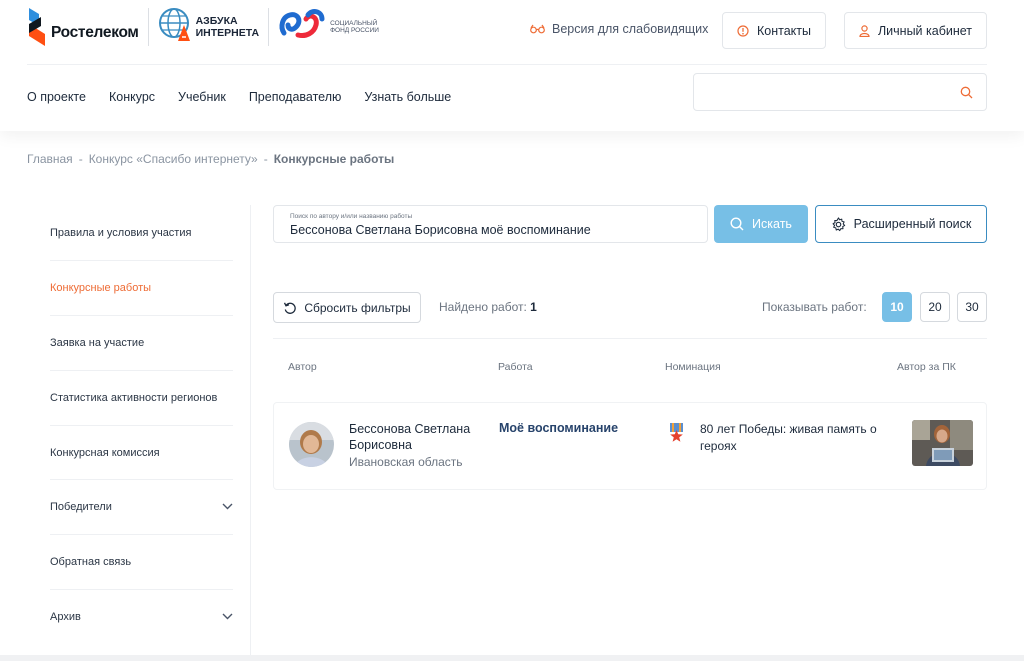 The width and height of the screenshot is (1024, 661). What do you see at coordinates (407, 97) in the screenshot?
I see `nav-item-learn-more: Узнать больше` at bounding box center [407, 97].